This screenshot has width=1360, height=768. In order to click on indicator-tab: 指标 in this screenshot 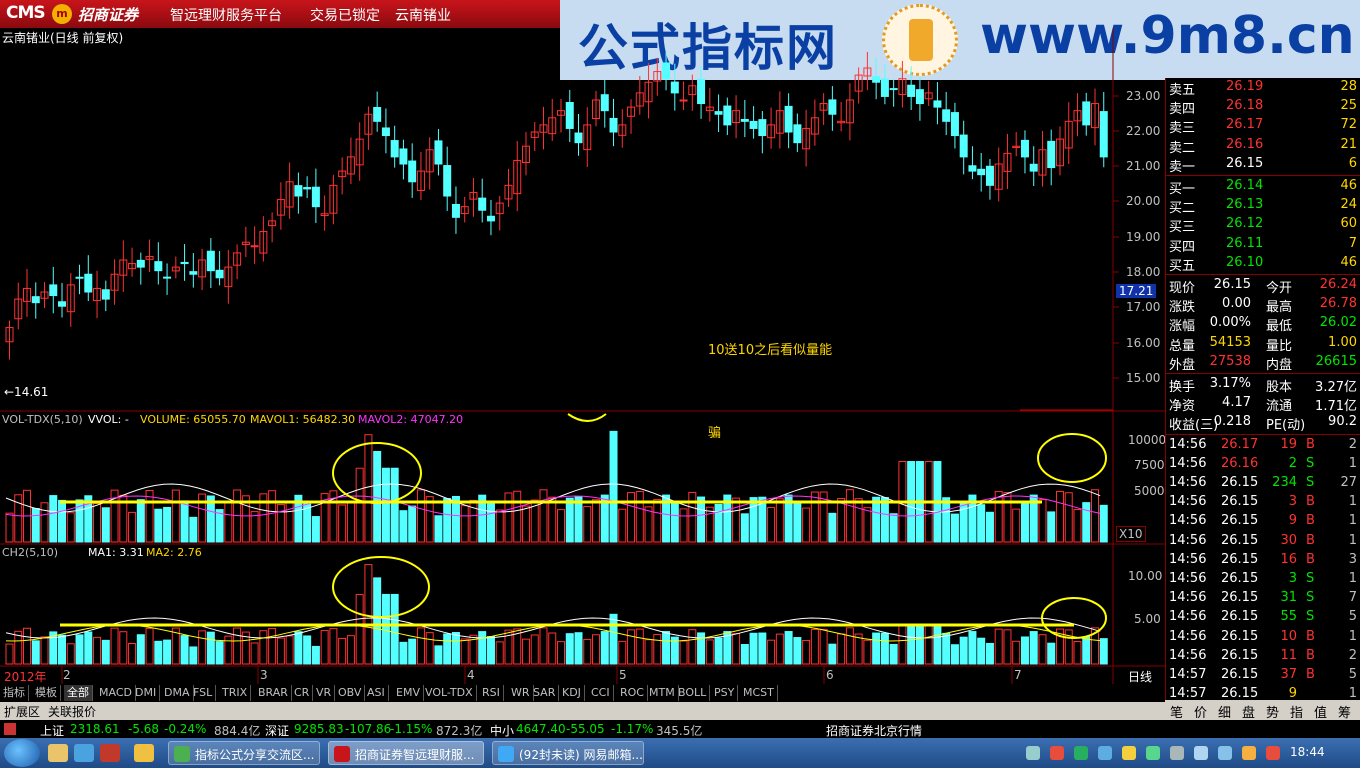, I will do `click(14, 693)`.